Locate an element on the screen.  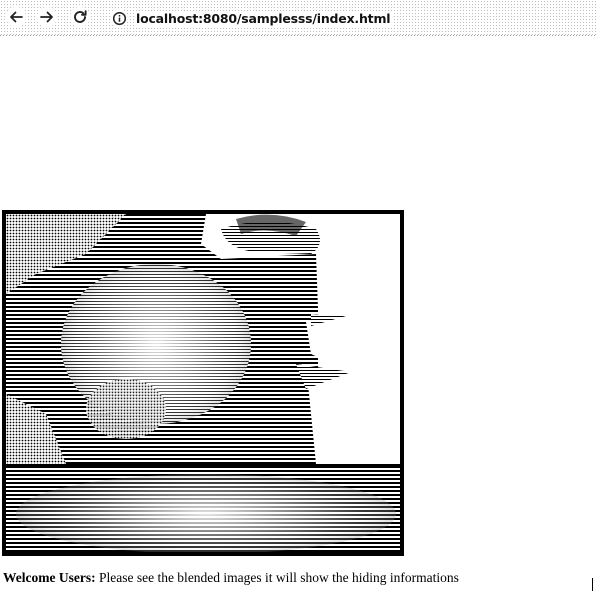
back-button is located at coordinates (16, 17).